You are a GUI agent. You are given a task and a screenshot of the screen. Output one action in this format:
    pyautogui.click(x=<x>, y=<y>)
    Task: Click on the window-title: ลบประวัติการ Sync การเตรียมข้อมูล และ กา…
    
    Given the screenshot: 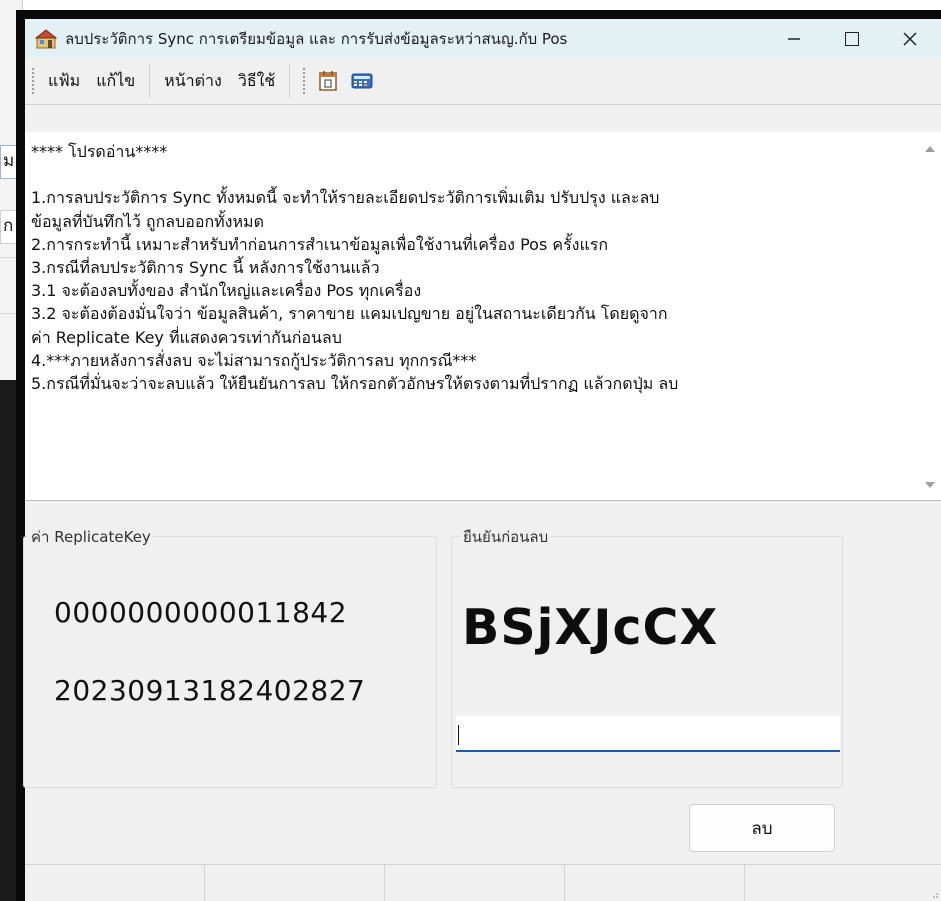 What is the action you would take?
    pyautogui.click(x=316, y=38)
    